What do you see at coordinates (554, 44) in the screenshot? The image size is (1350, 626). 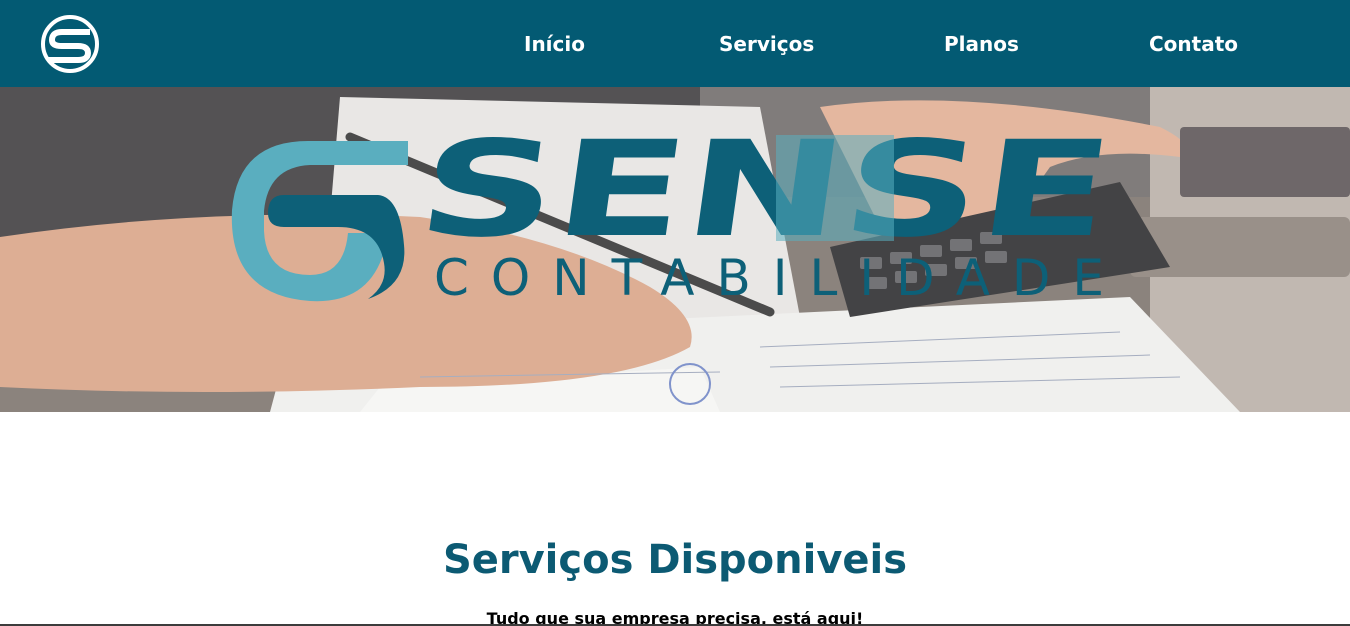 I see `nav-link-inicio: Início` at bounding box center [554, 44].